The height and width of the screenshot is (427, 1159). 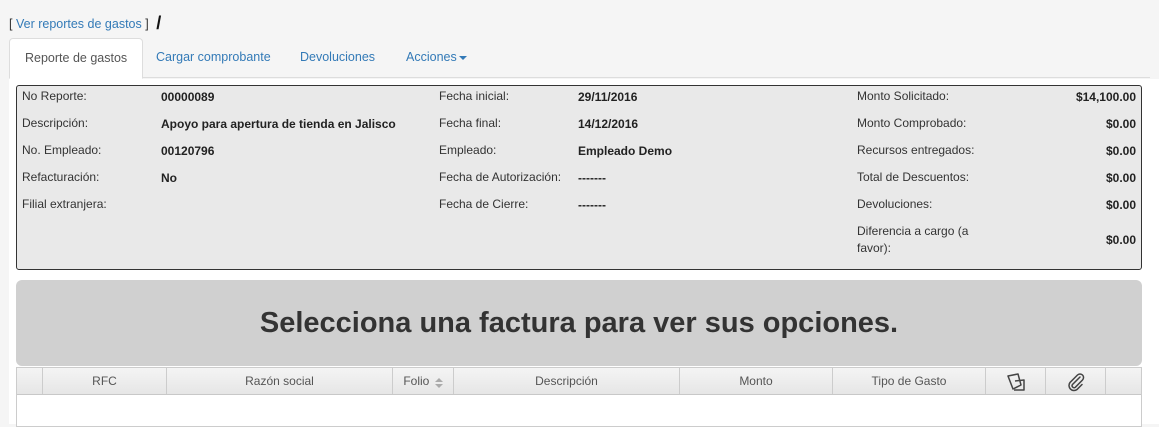 I want to click on tab-label: Reporte de gastos, so click(x=76, y=58).